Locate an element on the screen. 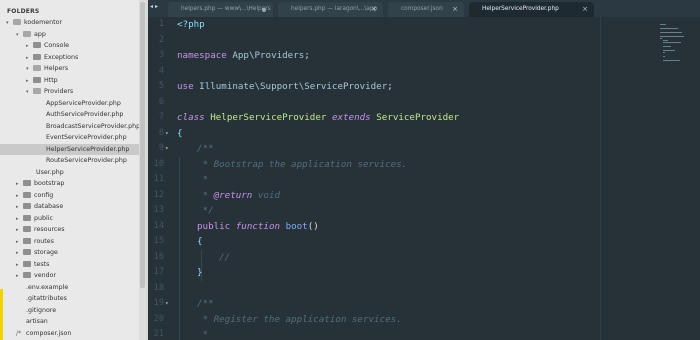 The height and width of the screenshot is (340, 700). tree-folder-resources: ▸ resources is located at coordinates (69, 230).